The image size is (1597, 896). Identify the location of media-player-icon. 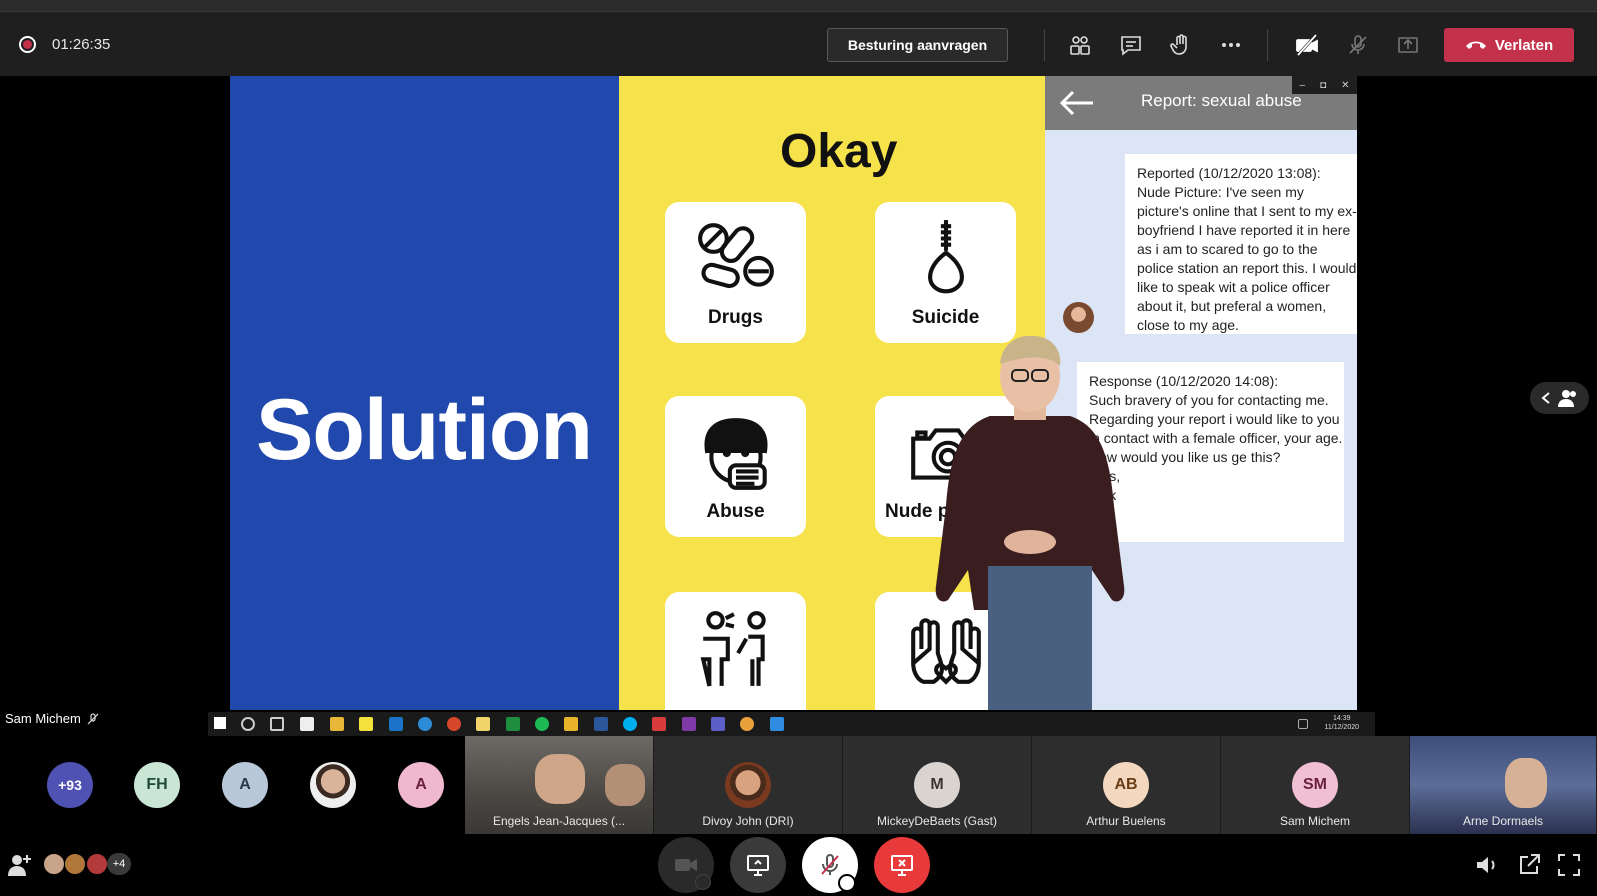
(777, 724).